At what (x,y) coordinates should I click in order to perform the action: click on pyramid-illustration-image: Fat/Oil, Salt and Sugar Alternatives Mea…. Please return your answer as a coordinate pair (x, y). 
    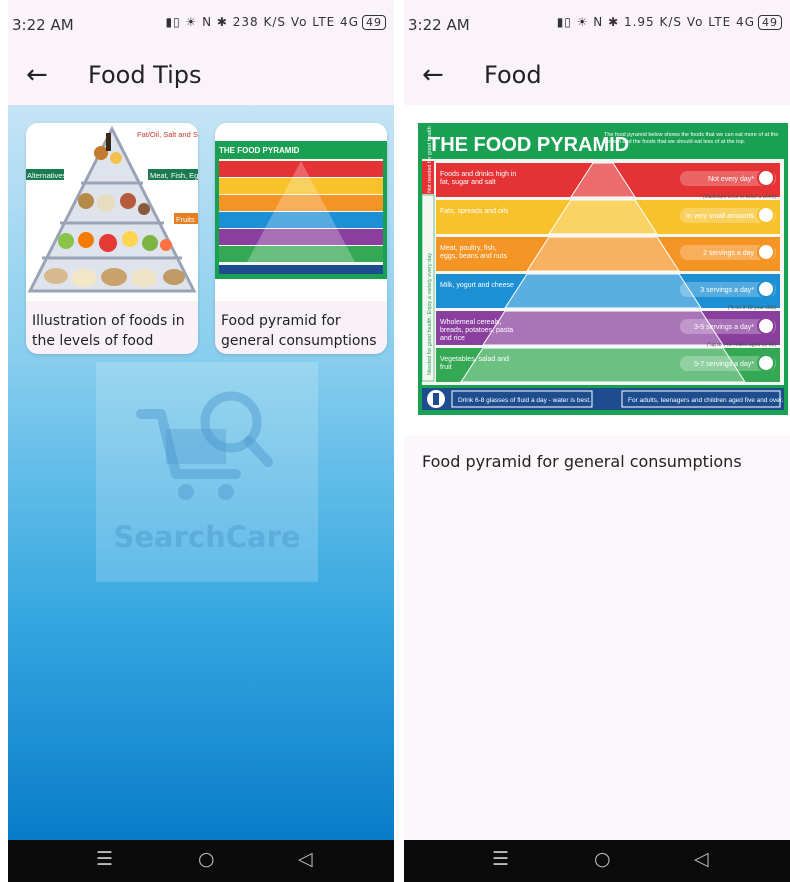
    Looking at the image, I should click on (112, 212).